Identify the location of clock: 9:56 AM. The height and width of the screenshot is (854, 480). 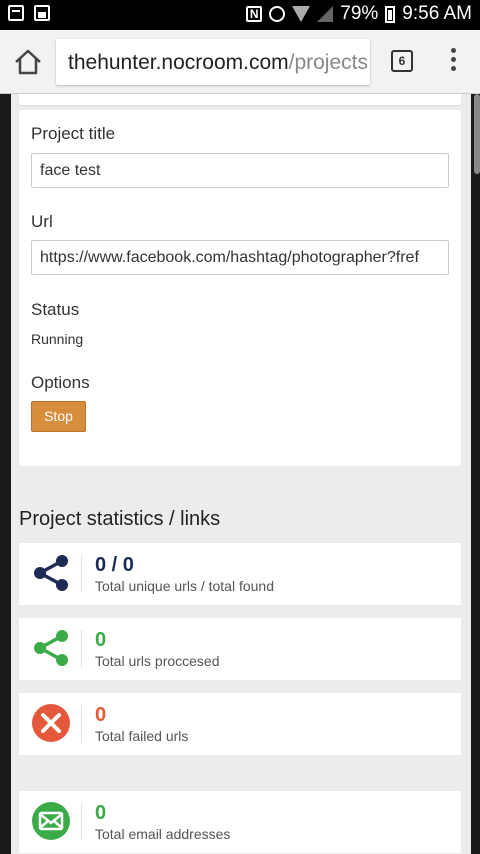
(437, 13).